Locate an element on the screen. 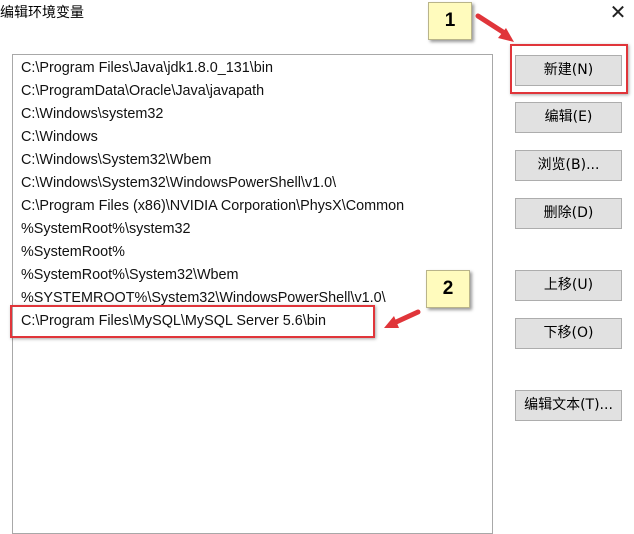 The height and width of the screenshot is (534, 634). step-2-badge: 2 is located at coordinates (448, 289).